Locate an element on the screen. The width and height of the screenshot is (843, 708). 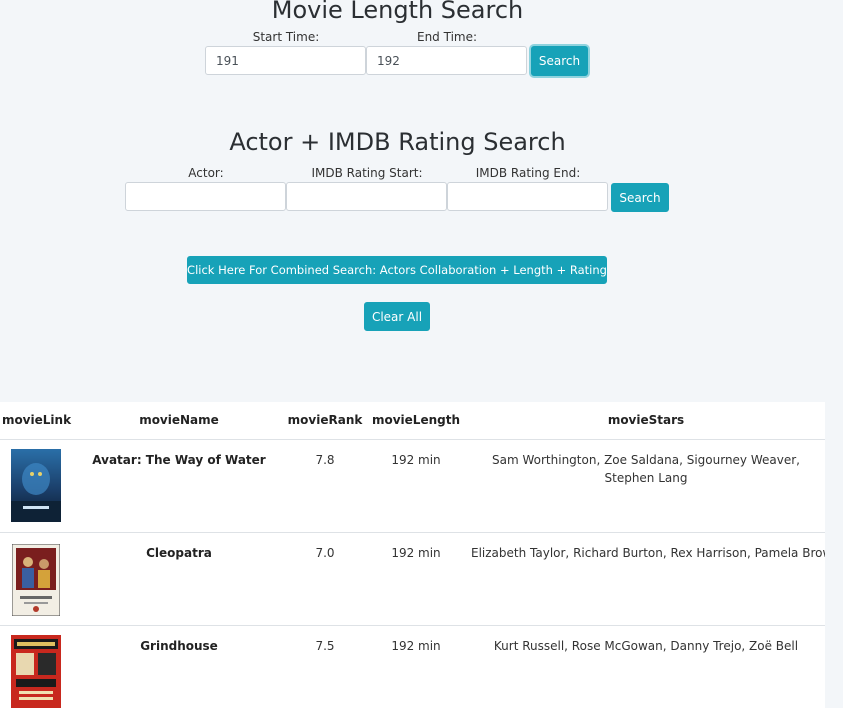
end-time-label: End Time: is located at coordinates (447, 37).